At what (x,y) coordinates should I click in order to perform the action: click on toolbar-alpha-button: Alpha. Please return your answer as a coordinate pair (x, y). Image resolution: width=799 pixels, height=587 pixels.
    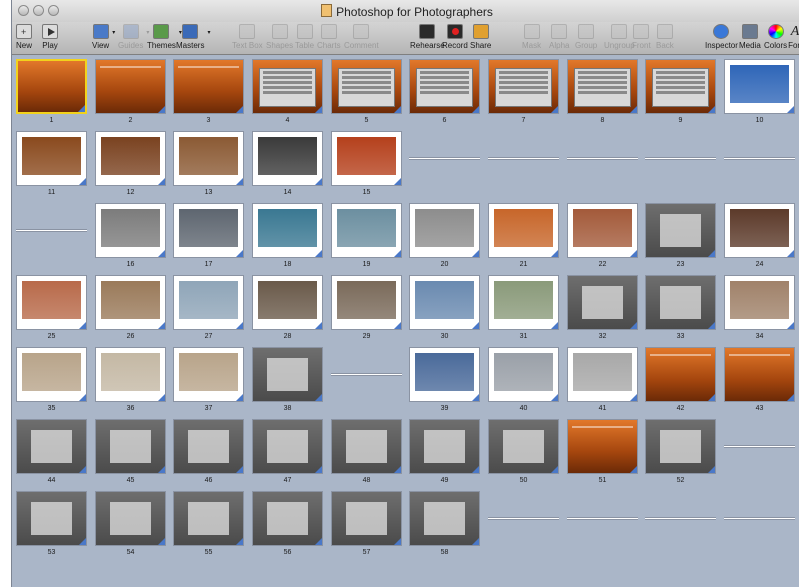
    Looking at the image, I should click on (559, 37).